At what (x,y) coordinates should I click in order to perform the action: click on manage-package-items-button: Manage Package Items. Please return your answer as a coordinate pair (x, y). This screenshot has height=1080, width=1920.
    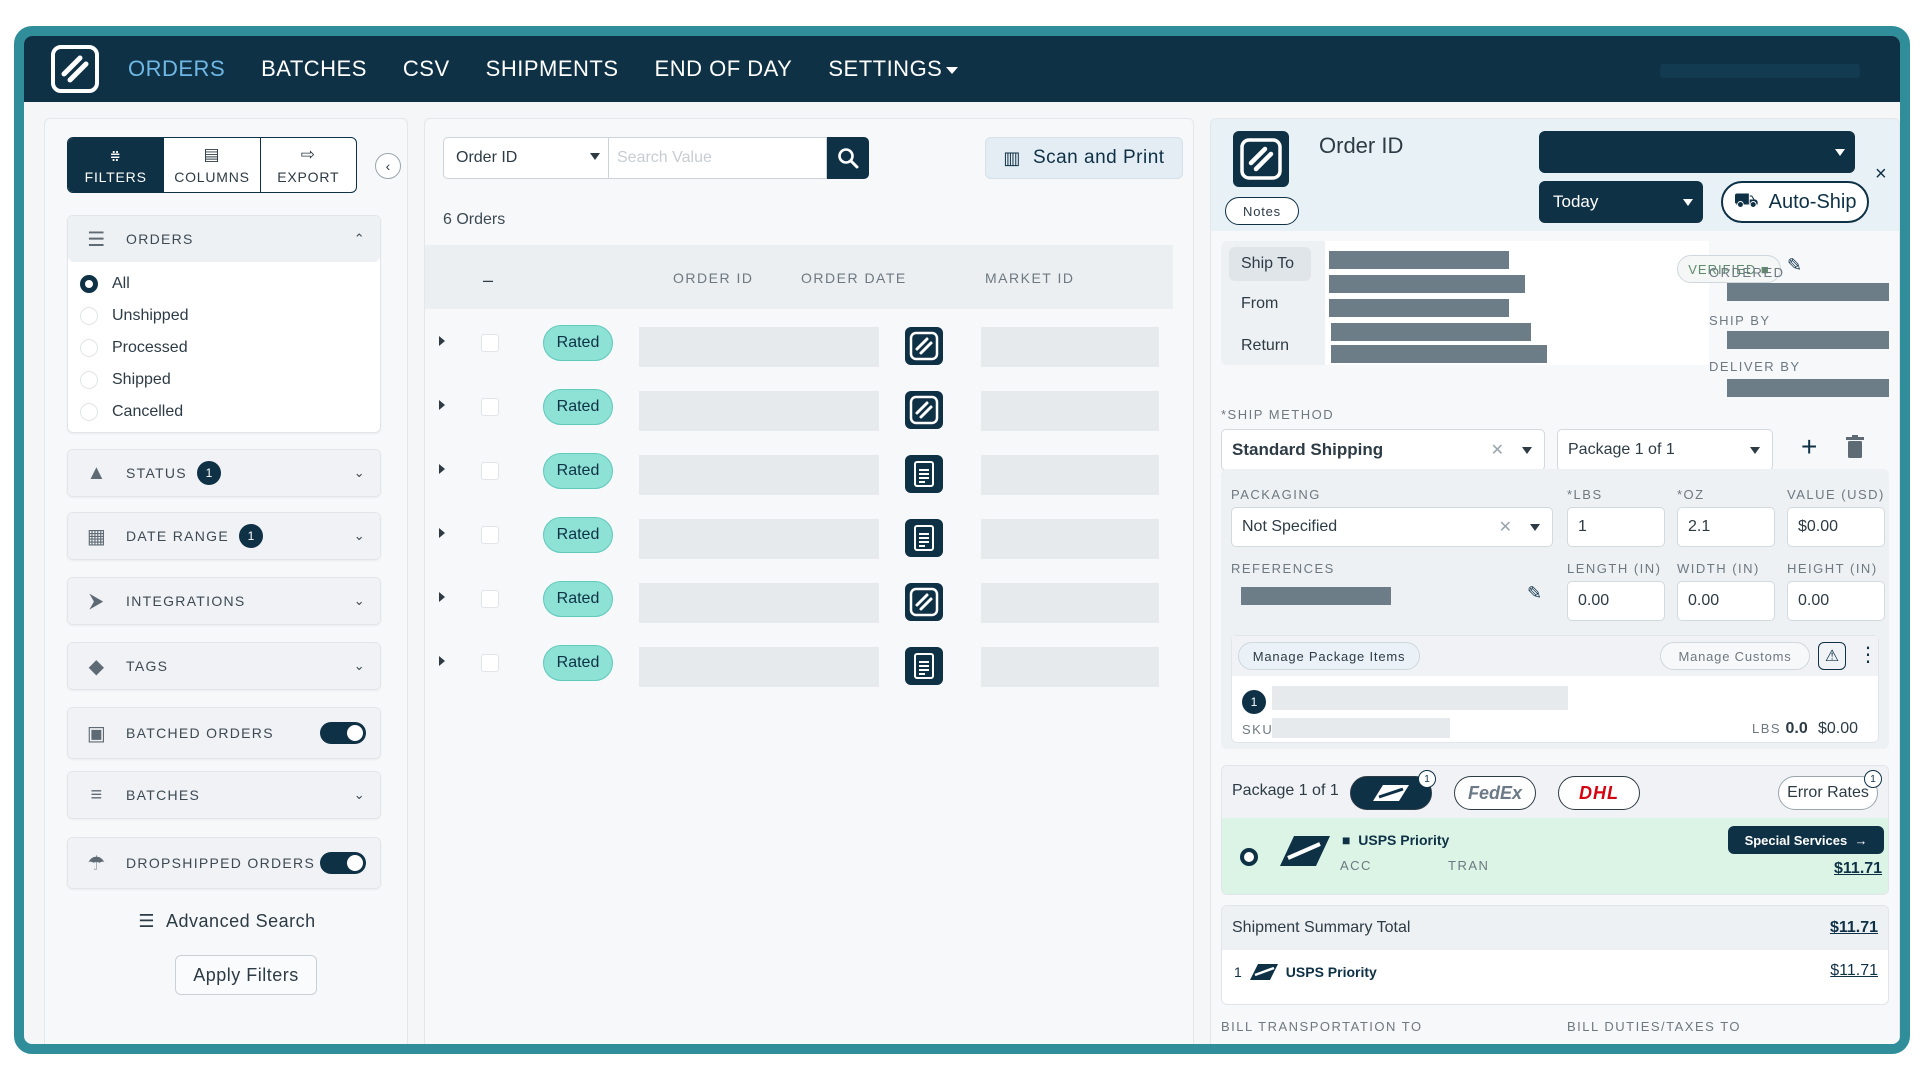
    Looking at the image, I should click on (1329, 656).